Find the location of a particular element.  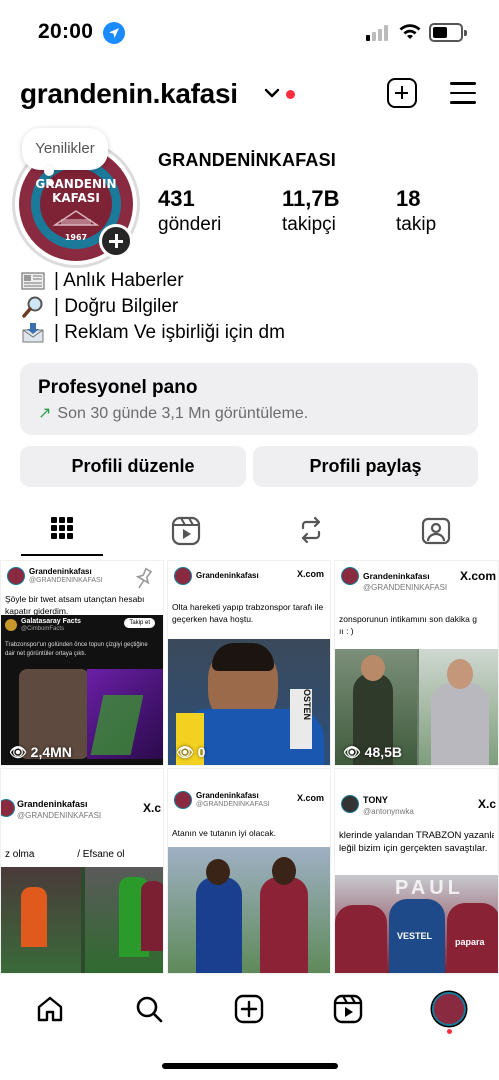

bottom-navigation is located at coordinates (249, 1005).